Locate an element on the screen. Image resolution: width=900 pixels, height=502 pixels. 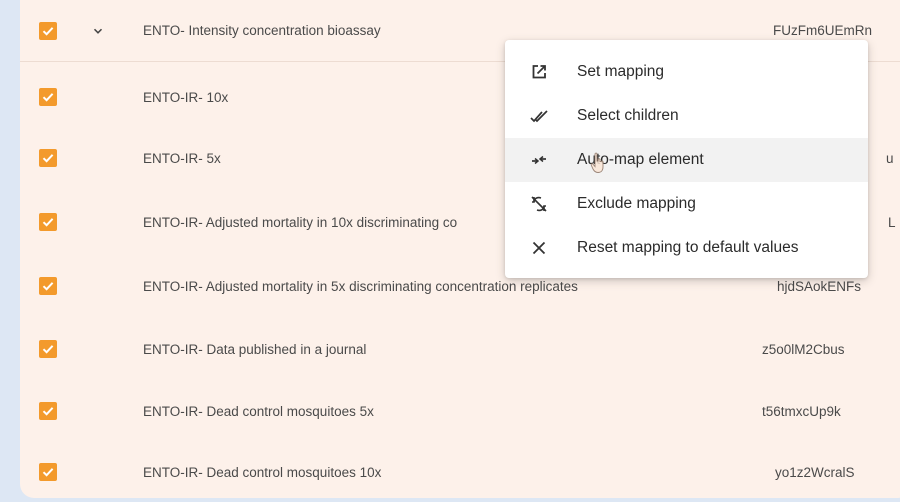
row-id: yo1z2WcralS is located at coordinates (815, 472).